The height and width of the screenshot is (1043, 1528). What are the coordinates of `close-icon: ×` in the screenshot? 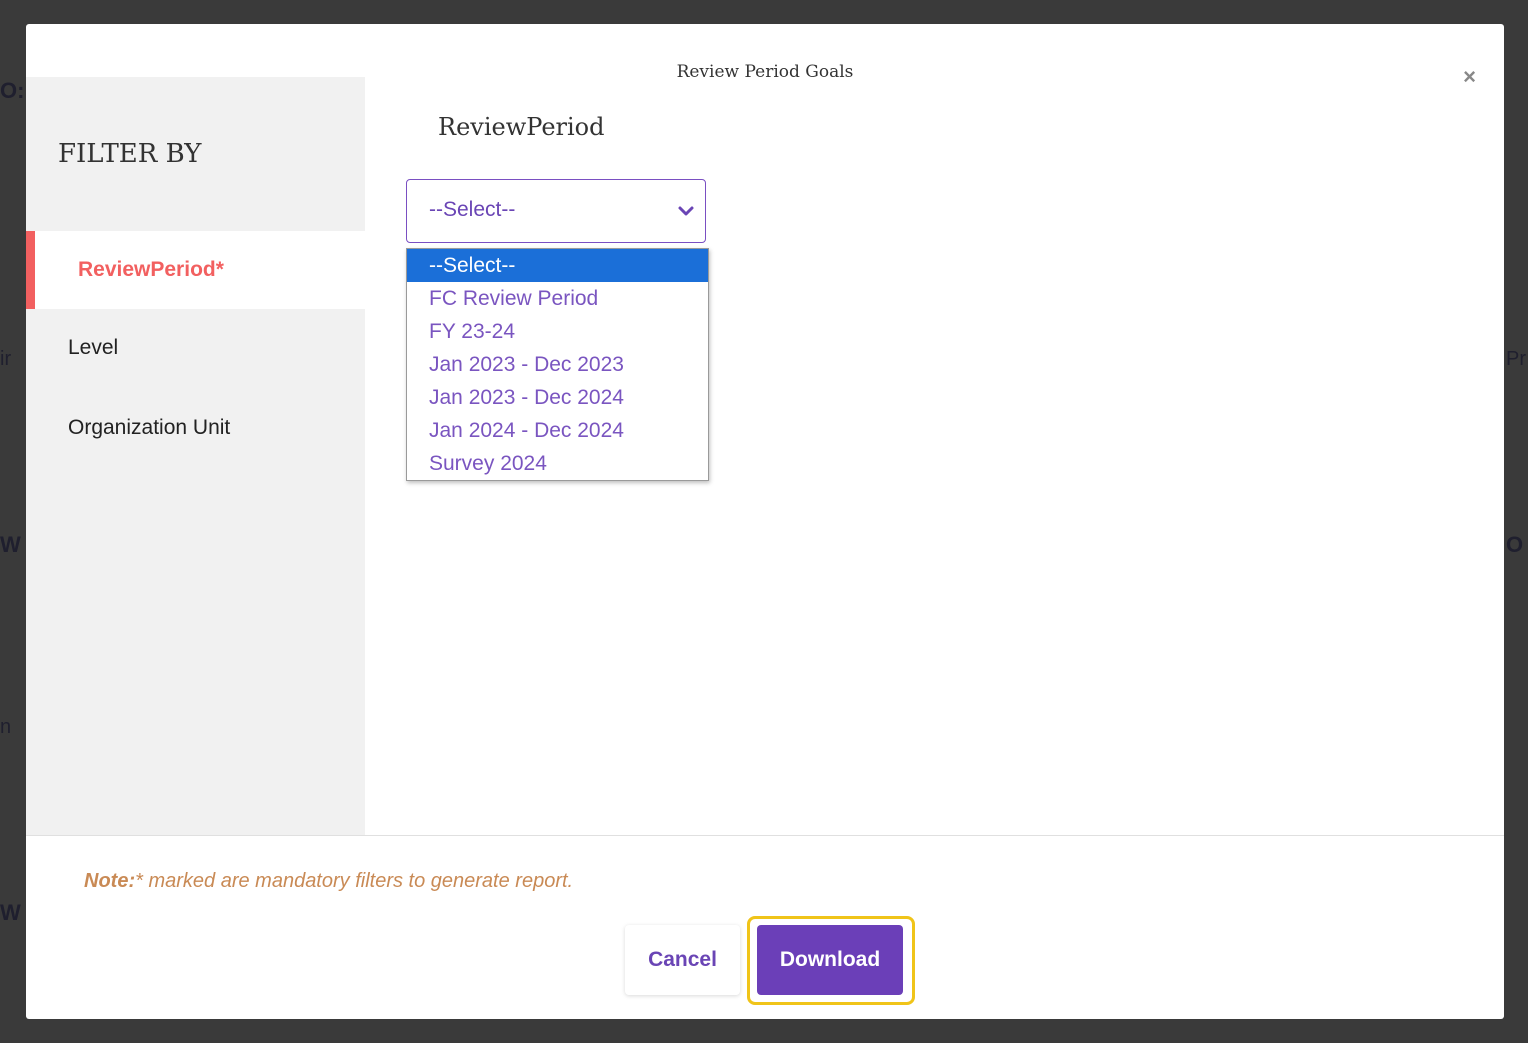 It's located at (1469, 77).